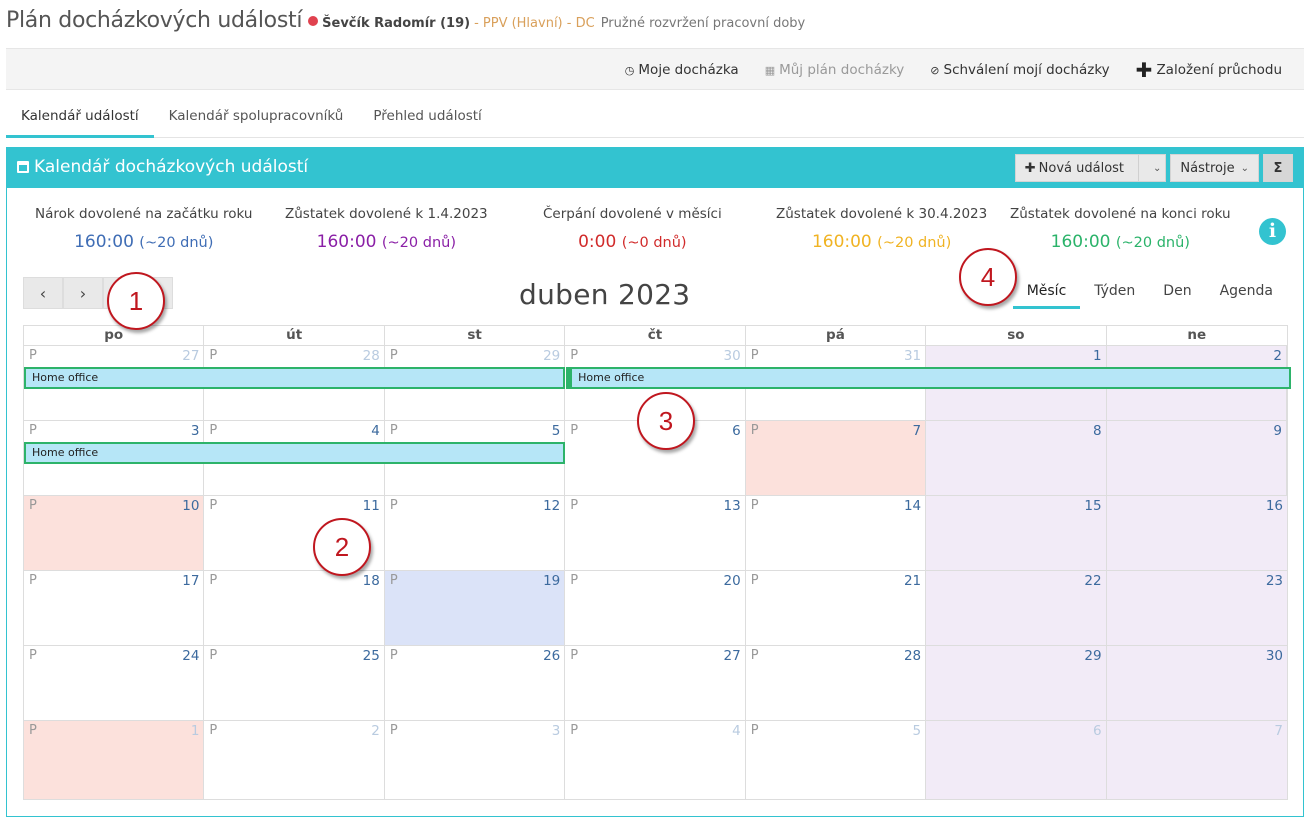 The height and width of the screenshot is (824, 1312). I want to click on day-number: 19, so click(551, 581).